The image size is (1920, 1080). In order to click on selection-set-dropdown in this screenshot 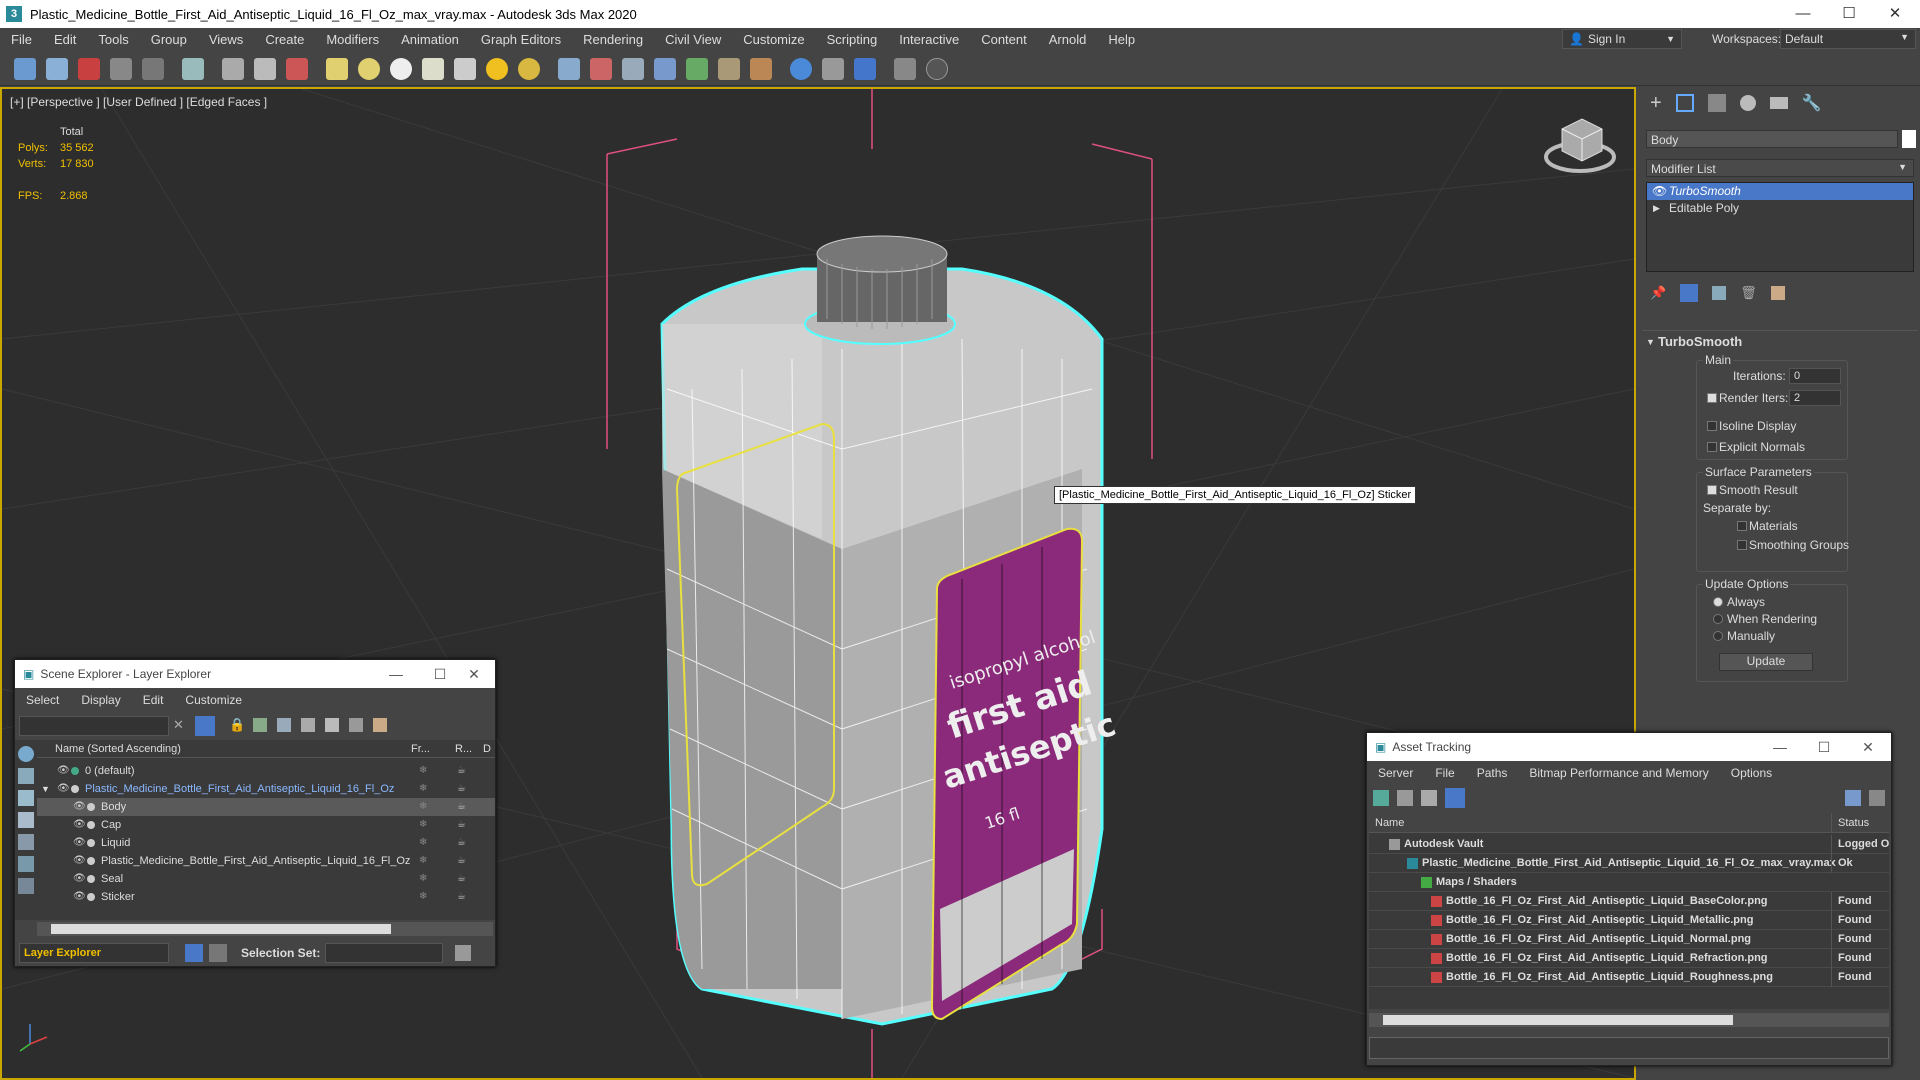, I will do `click(384, 953)`.